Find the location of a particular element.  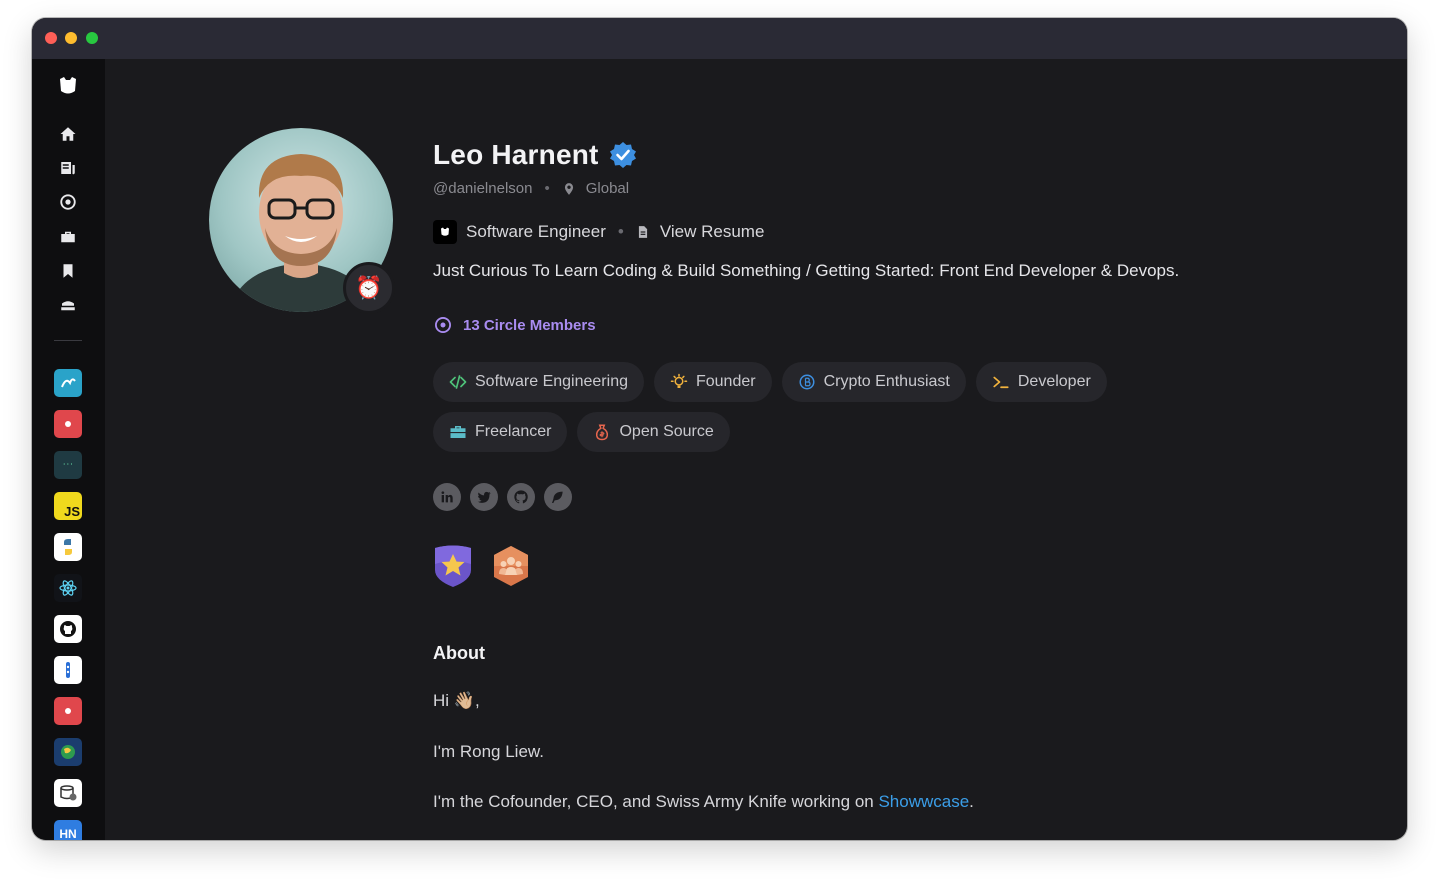

circle-members-link: 13 Circle Members is located at coordinates (514, 325).